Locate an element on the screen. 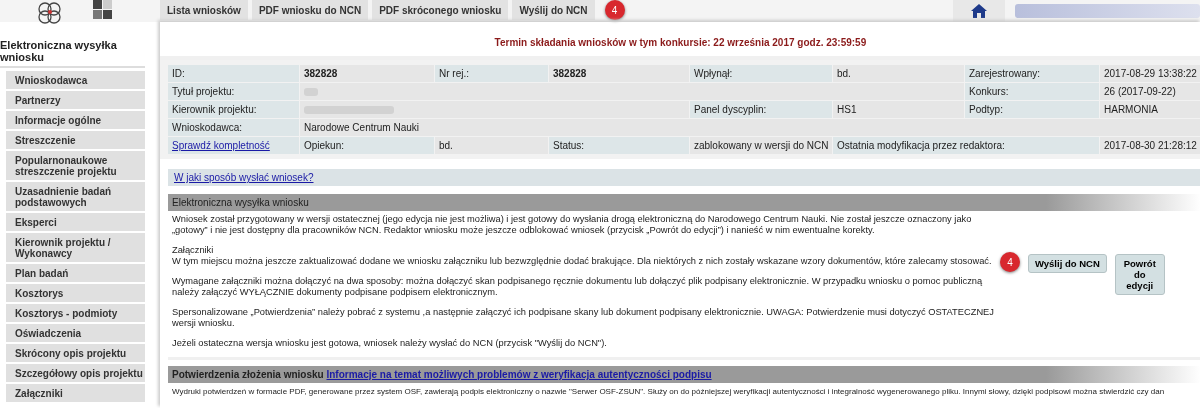 The width and height of the screenshot is (1200, 408). home-icon is located at coordinates (979, 11).